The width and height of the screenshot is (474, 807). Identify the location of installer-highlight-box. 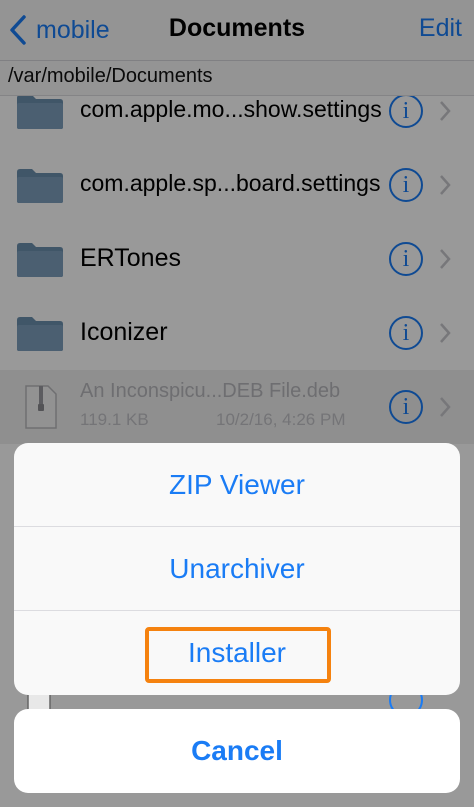
(238, 655).